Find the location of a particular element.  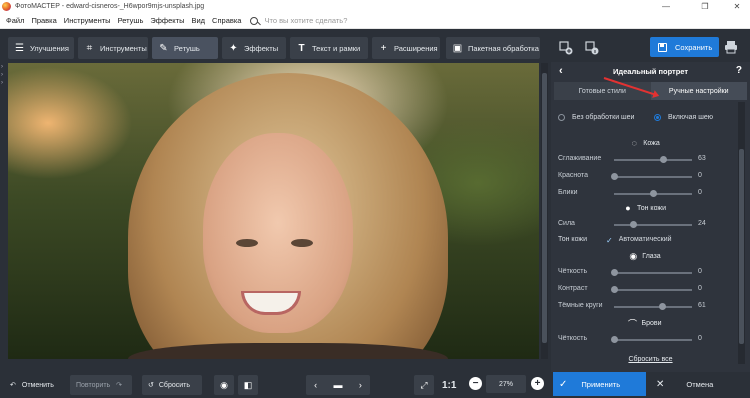

cancel-button: ✕ Отмена is located at coordinates (698, 384).